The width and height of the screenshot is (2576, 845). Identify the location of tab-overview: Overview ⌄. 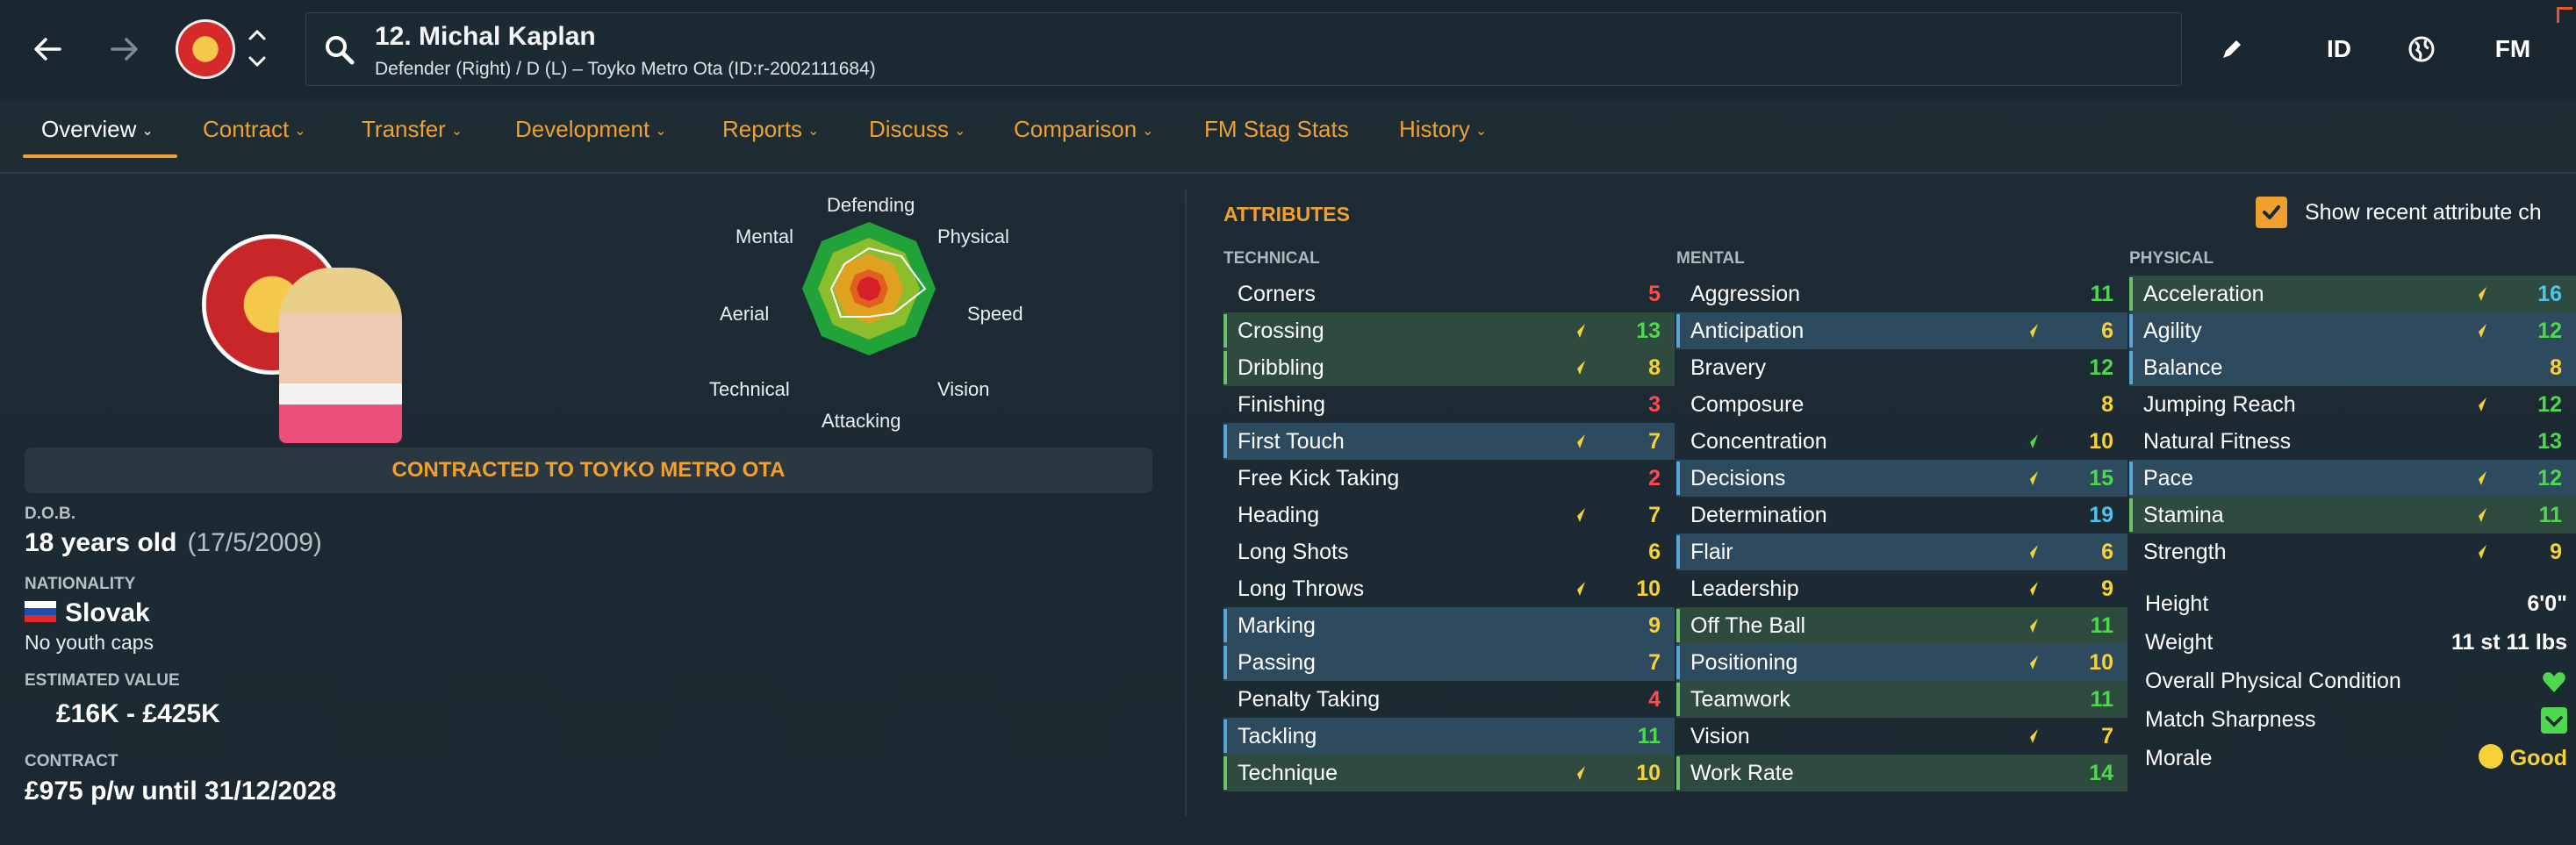
(97, 129).